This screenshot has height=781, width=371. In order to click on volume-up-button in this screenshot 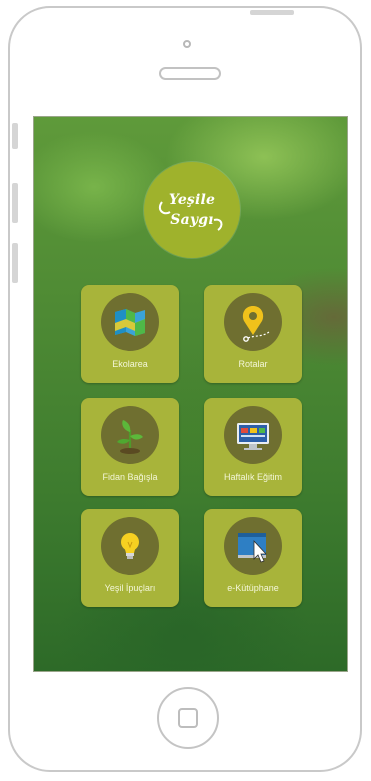, I will do `click(15, 203)`.